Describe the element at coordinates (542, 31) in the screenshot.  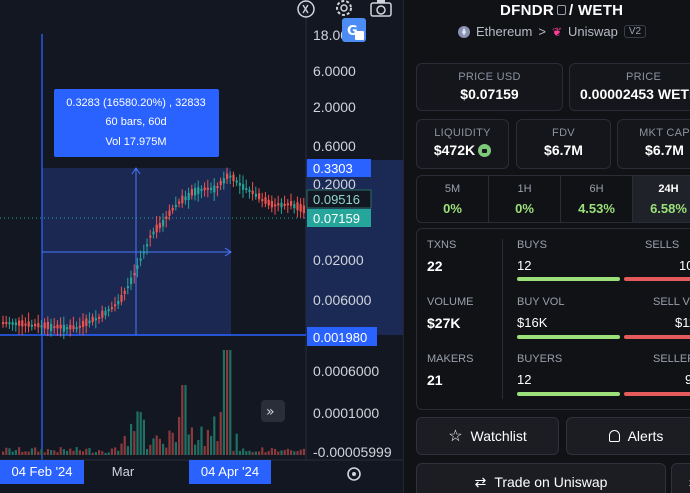
I see `breadcrumb-chevron: >` at that location.